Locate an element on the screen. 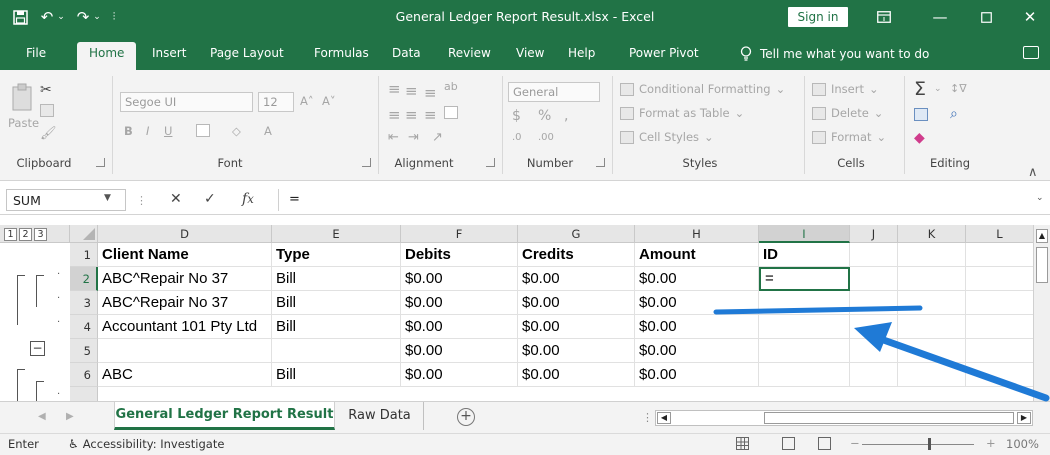  insert-cells-button: Insert ⌄ is located at coordinates (845, 89).